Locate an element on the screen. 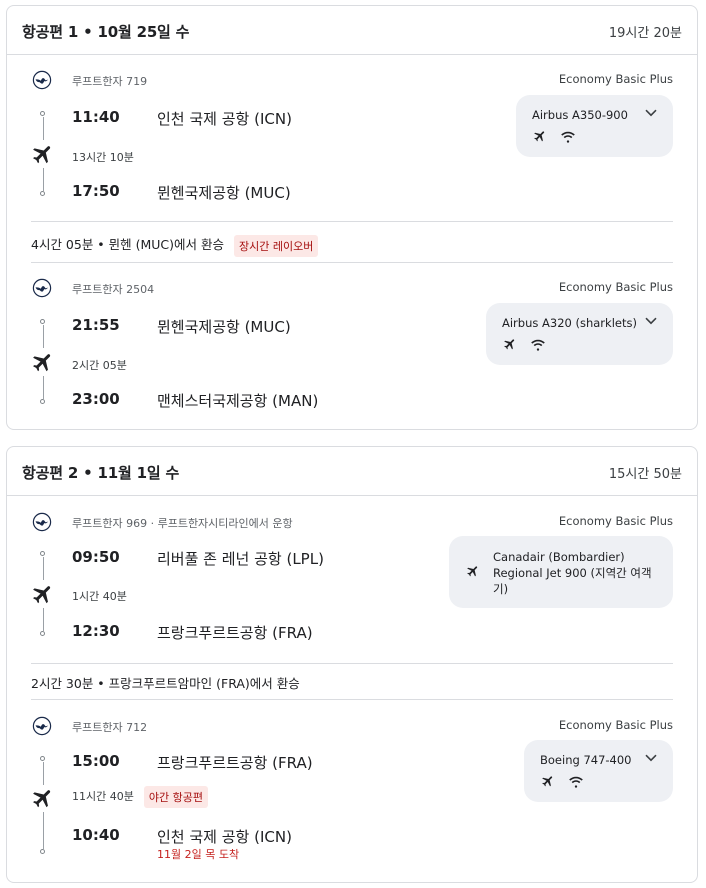 This screenshot has height=888, width=706. aircraft-name-line: 기) is located at coordinates (501, 589).